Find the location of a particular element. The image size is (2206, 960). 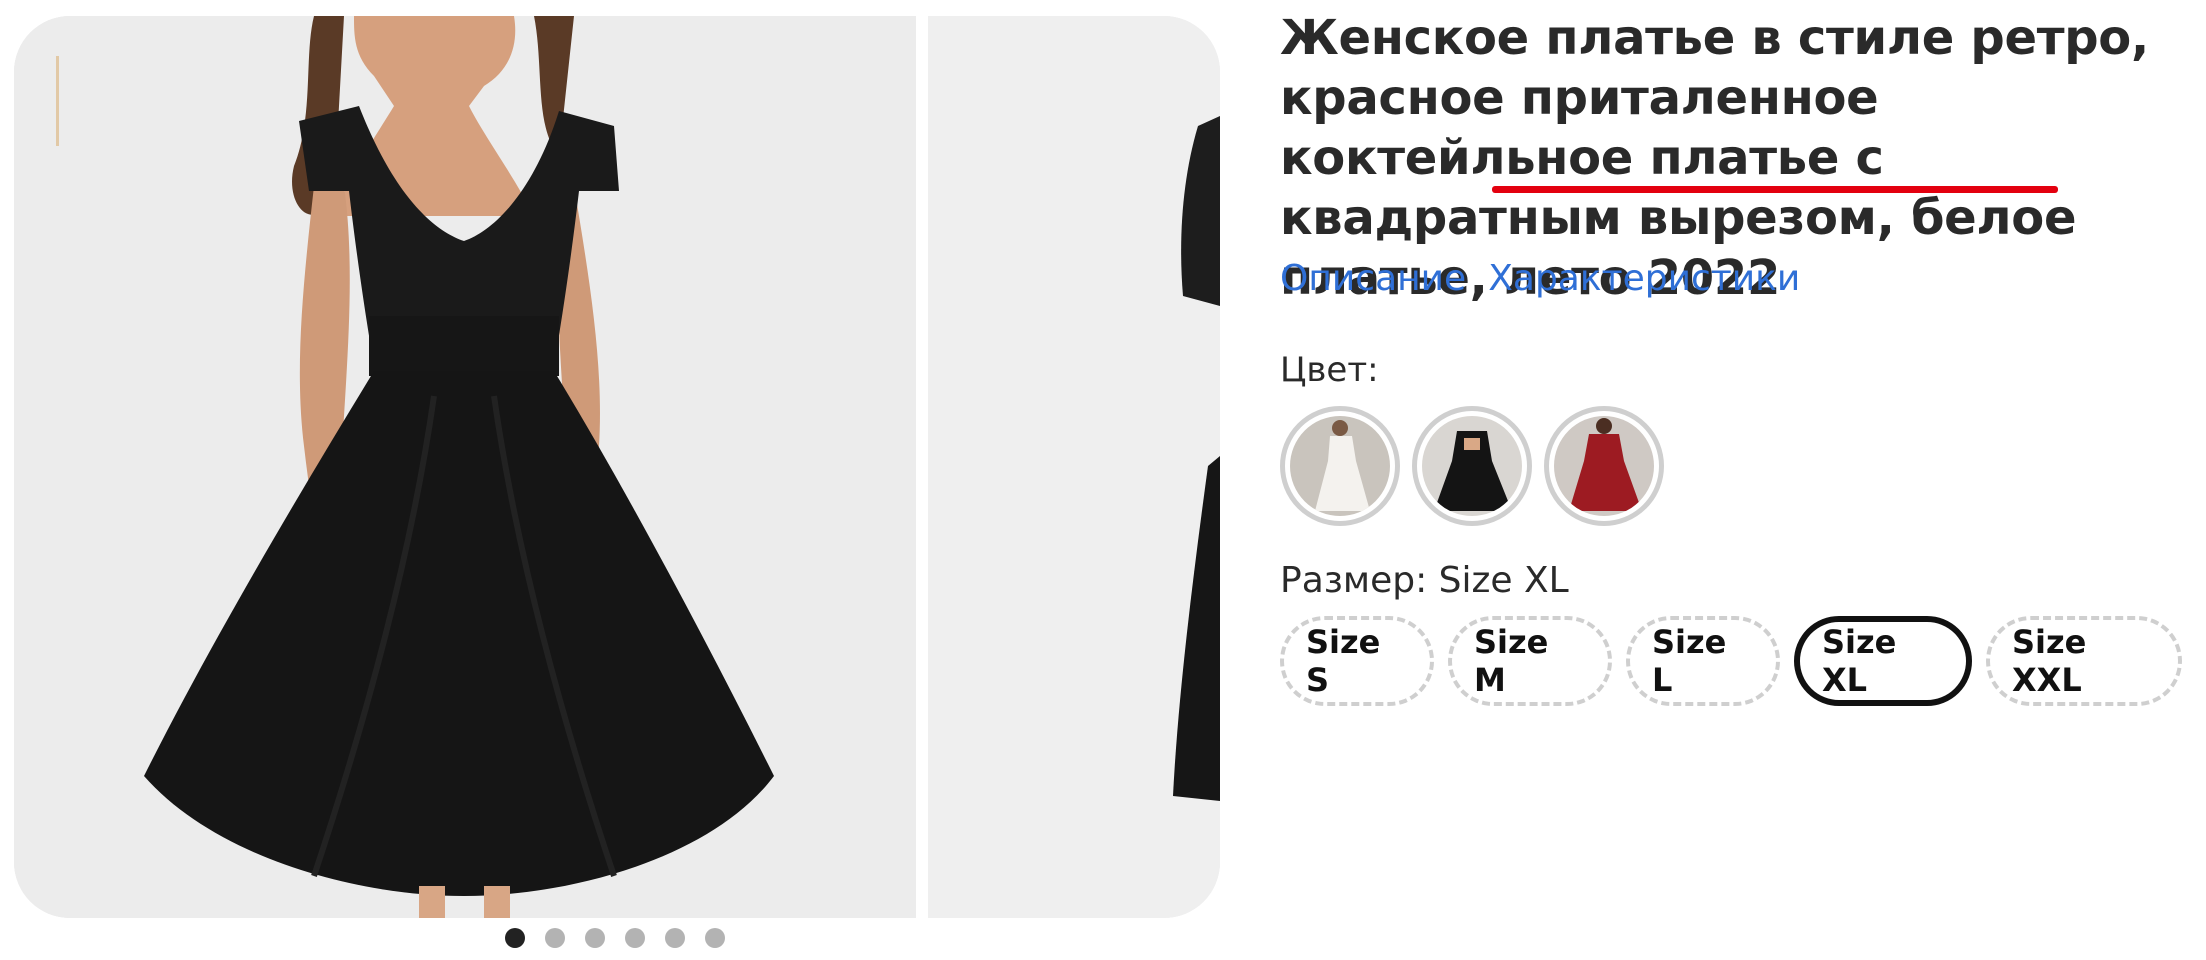

gallery-slide-next is located at coordinates (1074, 467).